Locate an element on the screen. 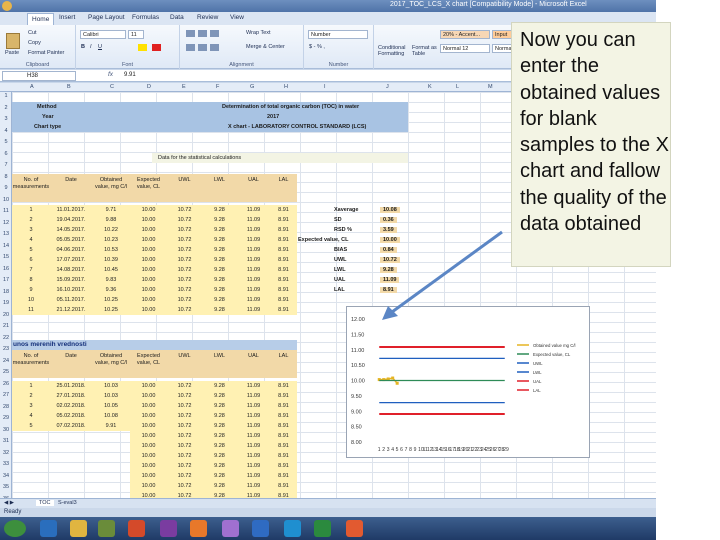 Image resolution: width=720 pixels, height=540 pixels. row-header: 15 is located at coordinates (6, 257).